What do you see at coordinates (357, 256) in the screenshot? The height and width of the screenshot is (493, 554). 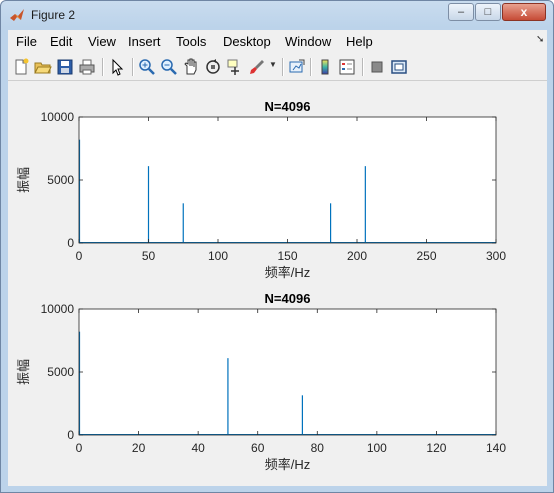 I see `x-tick-label: 200` at bounding box center [357, 256].